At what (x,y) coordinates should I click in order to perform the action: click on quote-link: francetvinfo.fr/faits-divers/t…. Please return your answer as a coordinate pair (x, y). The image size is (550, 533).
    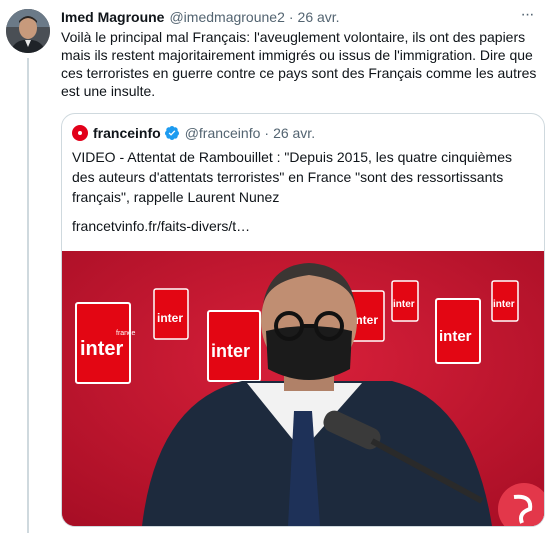
    Looking at the image, I should click on (161, 226).